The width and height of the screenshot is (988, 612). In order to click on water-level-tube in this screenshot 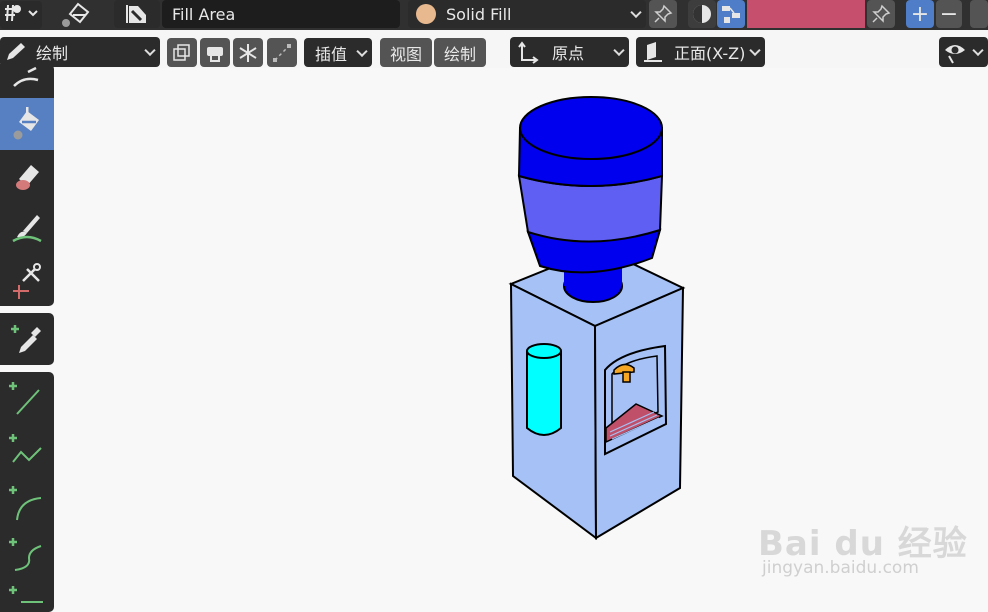, I will do `click(544, 393)`.